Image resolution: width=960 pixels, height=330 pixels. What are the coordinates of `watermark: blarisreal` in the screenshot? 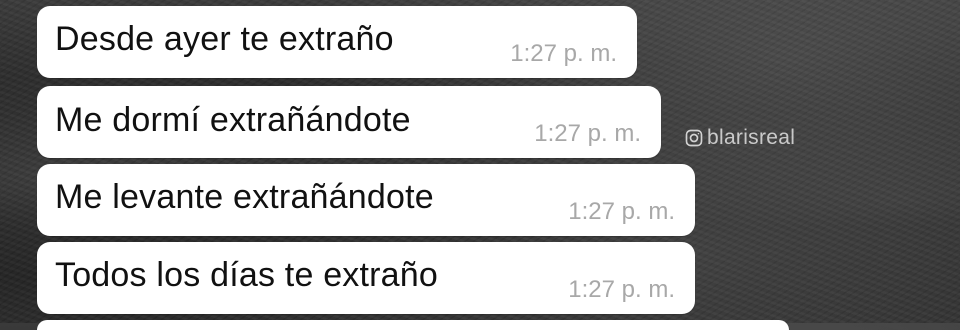 It's located at (739, 138).